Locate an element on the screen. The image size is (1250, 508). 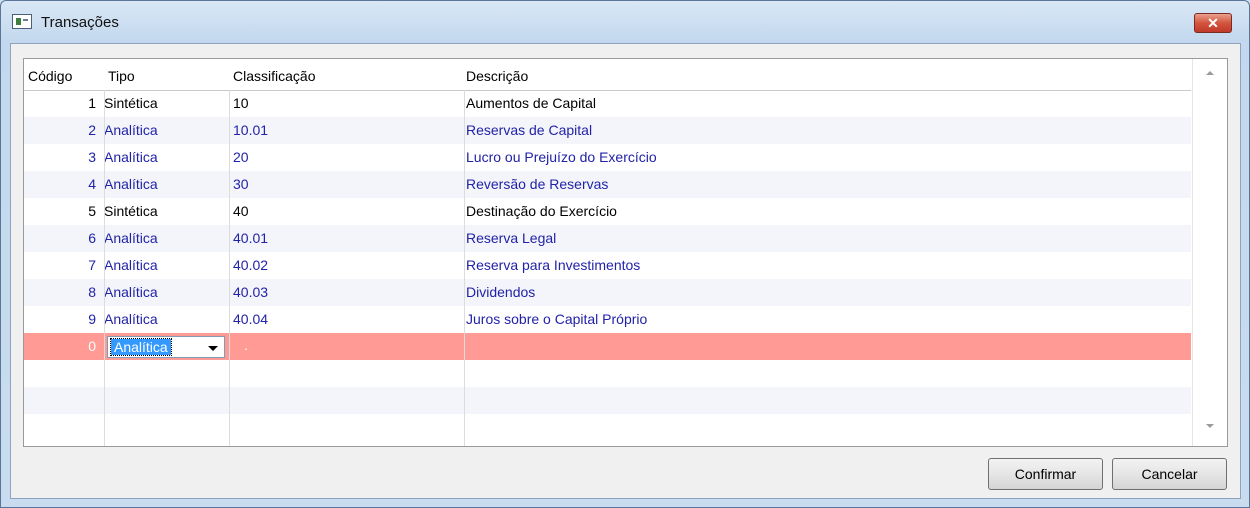
tipo-dropdown: Analítica is located at coordinates (166, 347).